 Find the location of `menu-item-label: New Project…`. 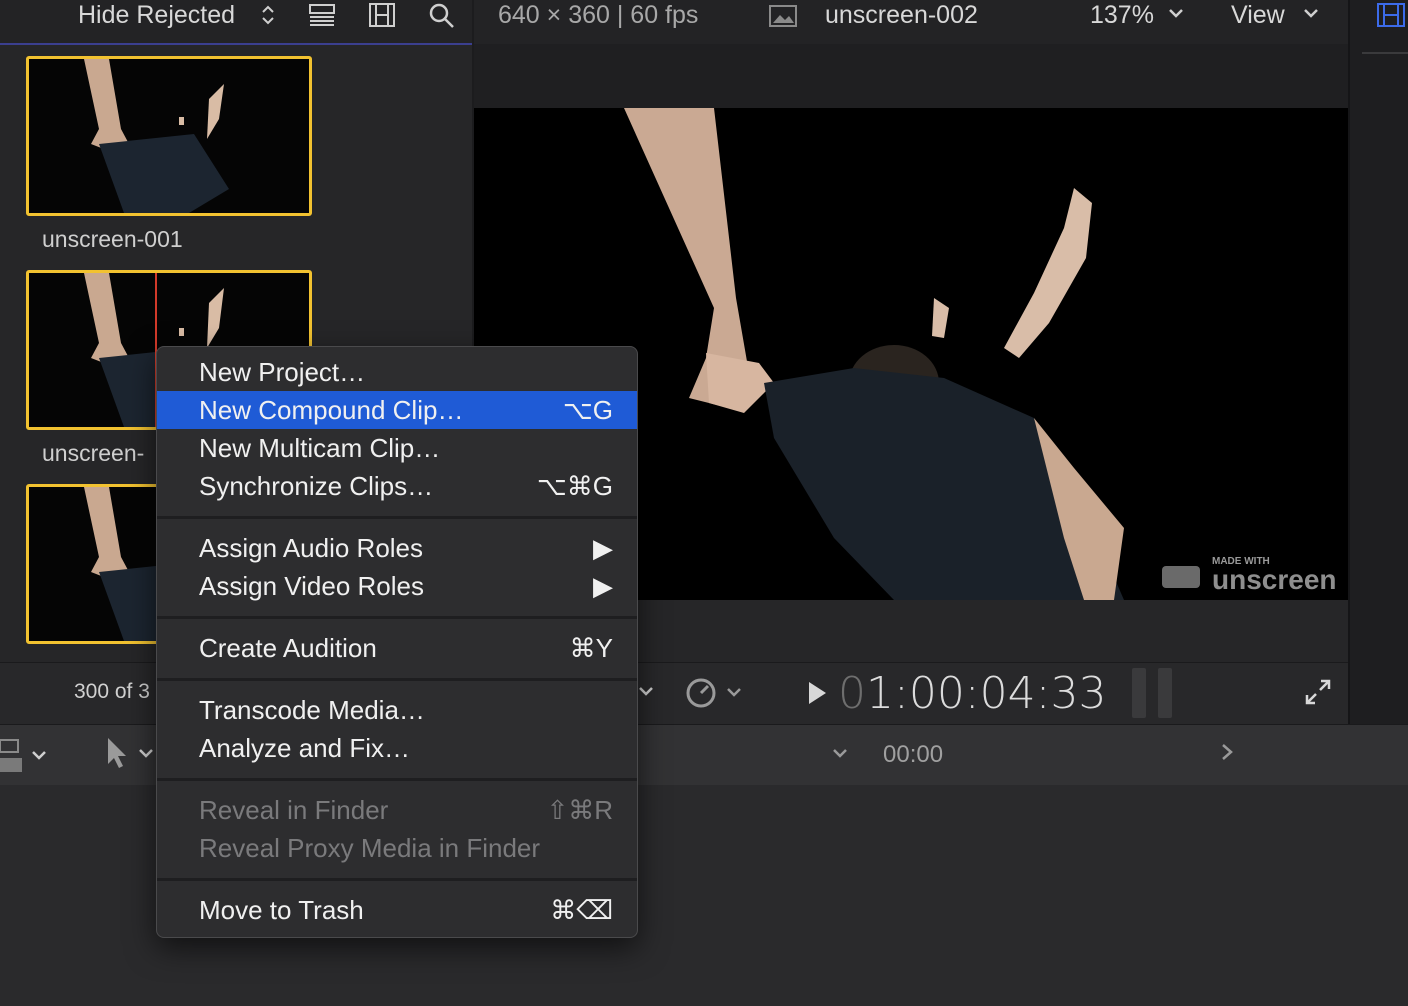

menu-item-label: New Project… is located at coordinates (282, 372).